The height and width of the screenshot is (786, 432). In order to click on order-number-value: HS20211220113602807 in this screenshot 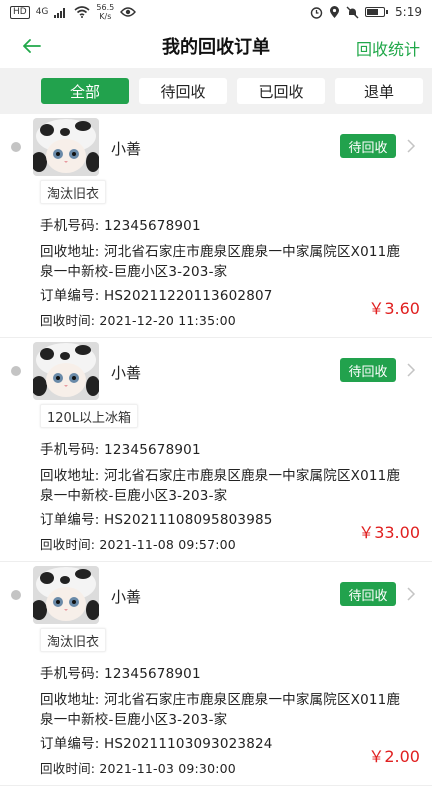, I will do `click(188, 296)`.